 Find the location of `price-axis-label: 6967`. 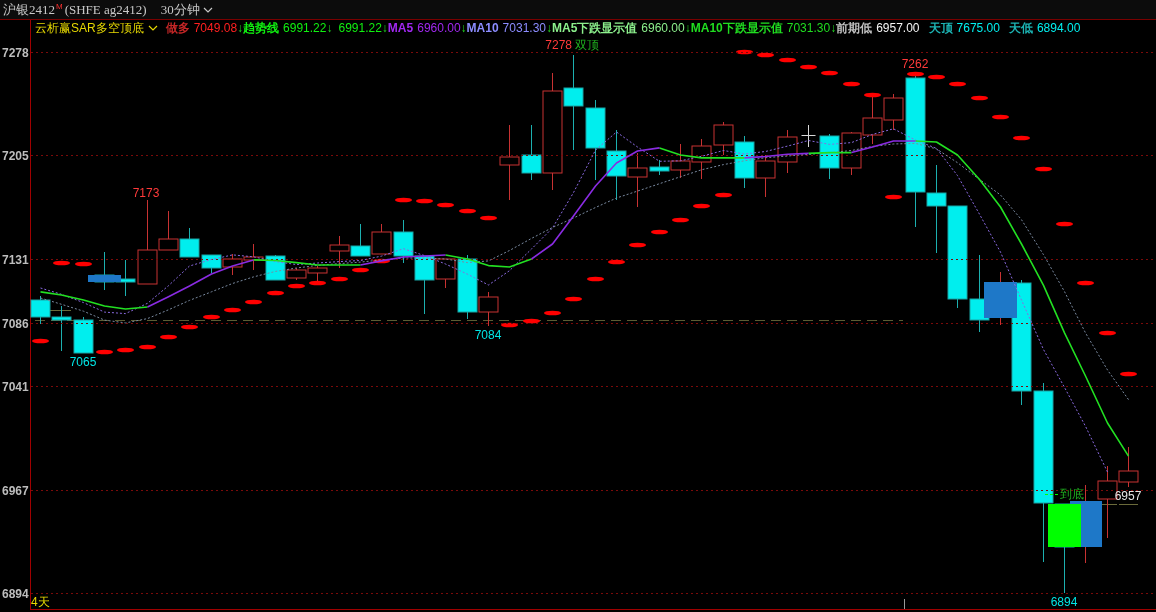

price-axis-label: 6967 is located at coordinates (15, 491).